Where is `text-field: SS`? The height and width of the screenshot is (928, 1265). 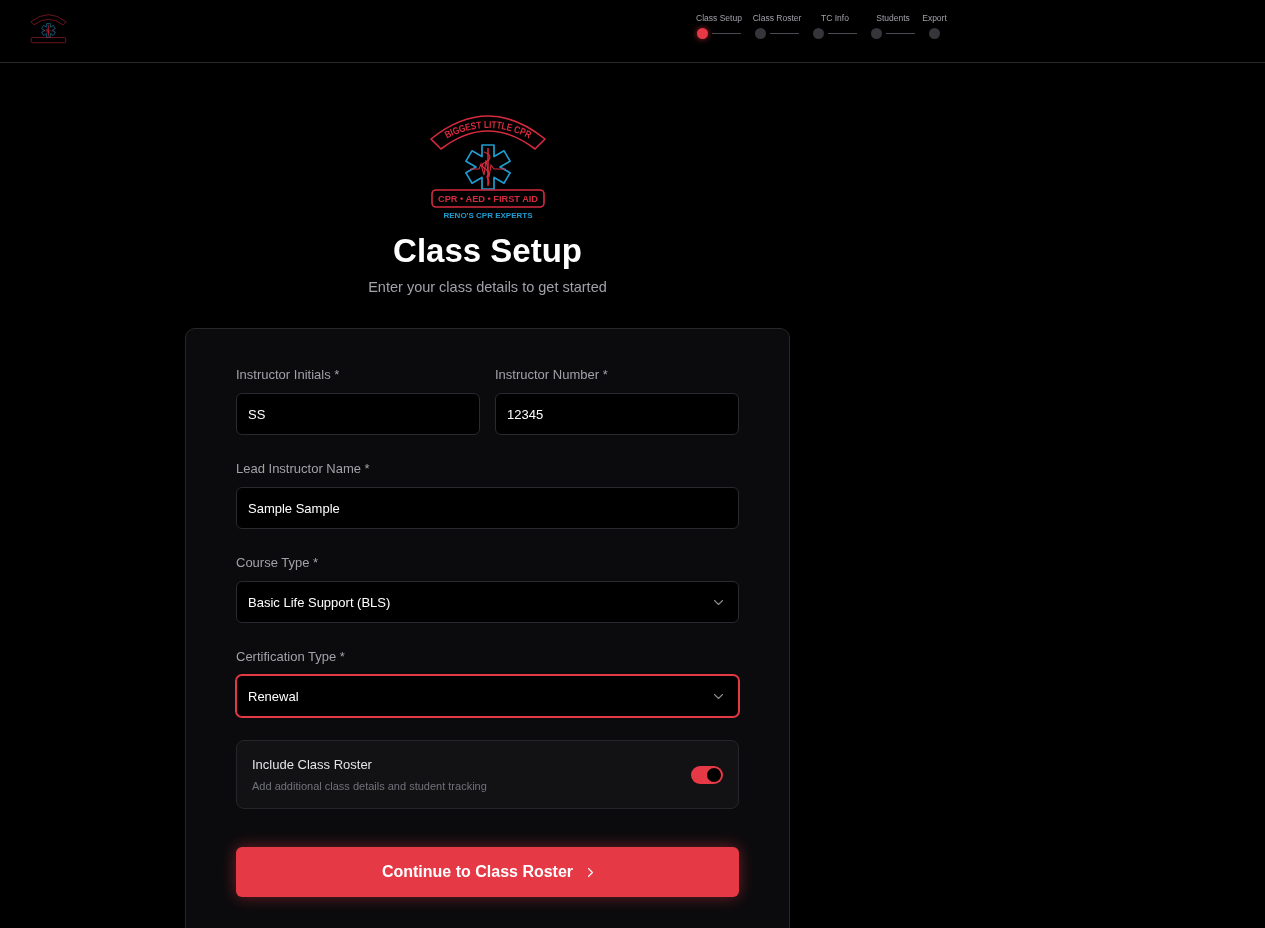 text-field: SS is located at coordinates (358, 414).